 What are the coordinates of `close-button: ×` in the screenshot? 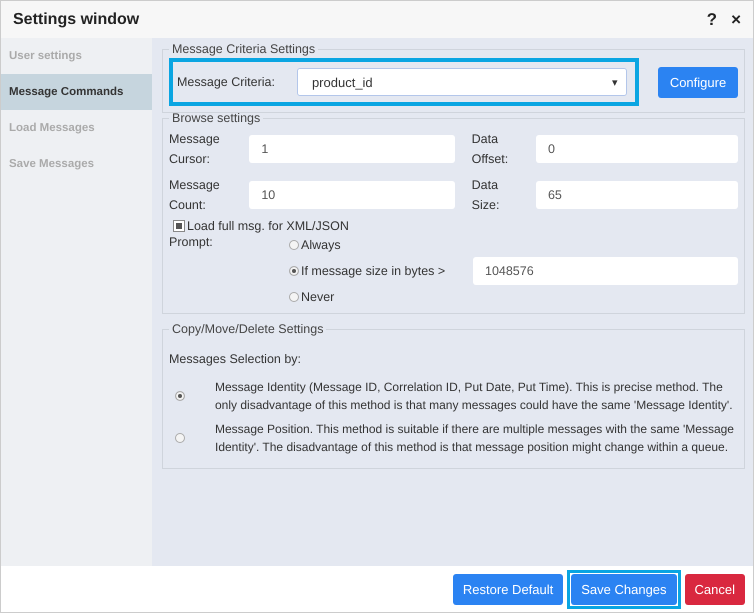 It's located at (736, 20).